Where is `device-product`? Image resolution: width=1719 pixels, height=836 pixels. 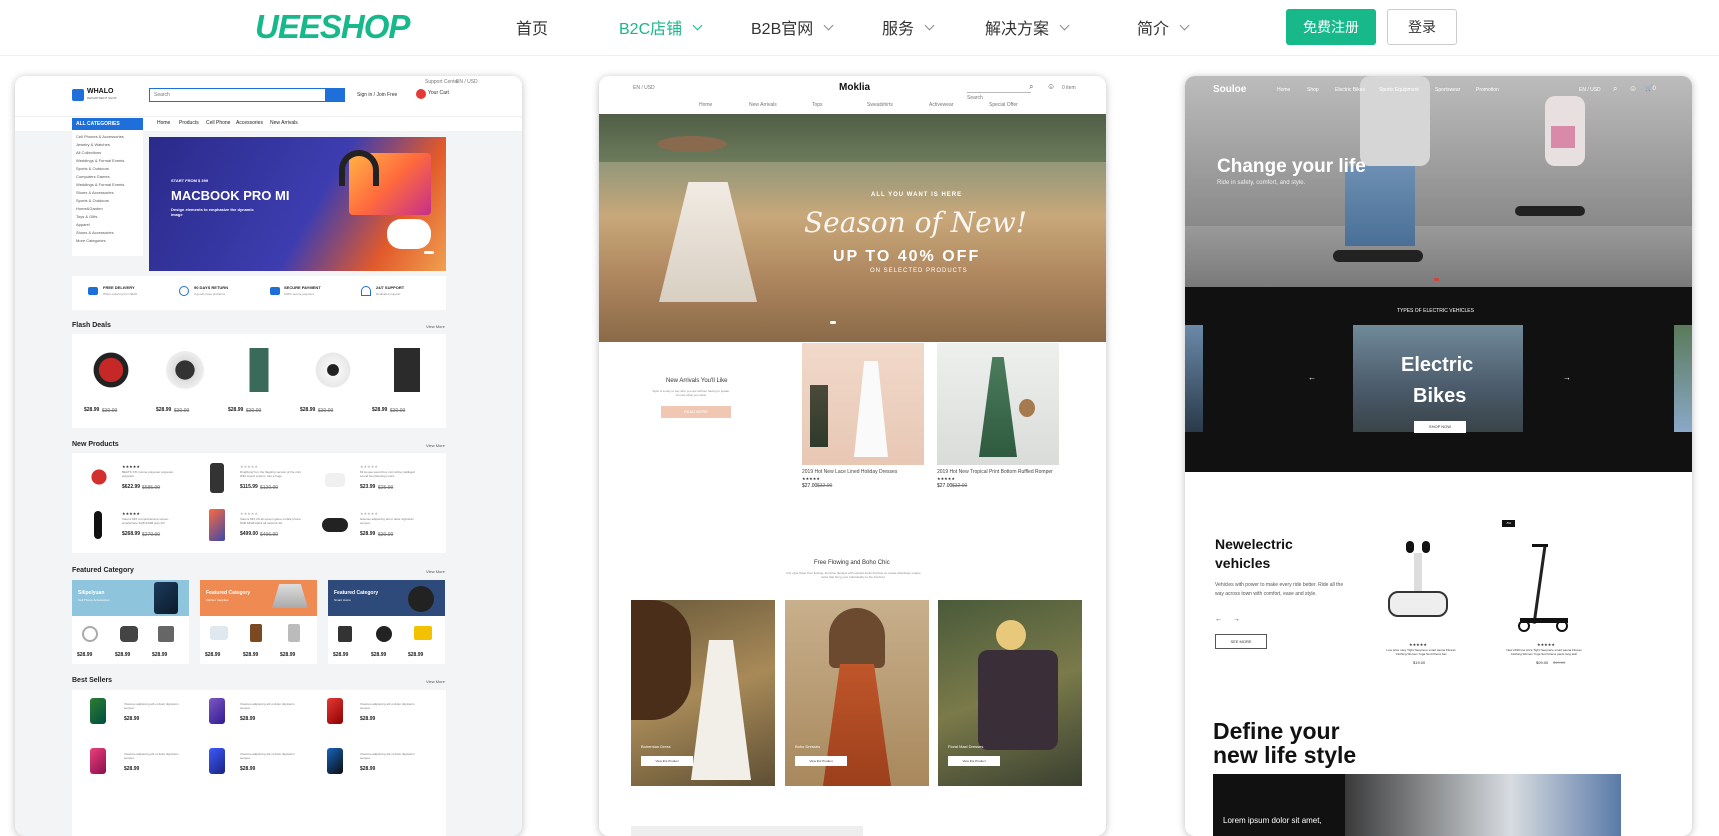
device-product is located at coordinates (345, 634).